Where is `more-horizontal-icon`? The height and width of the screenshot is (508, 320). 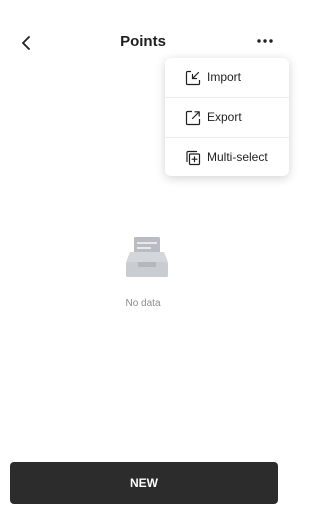
more-horizontal-icon is located at coordinates (265, 41).